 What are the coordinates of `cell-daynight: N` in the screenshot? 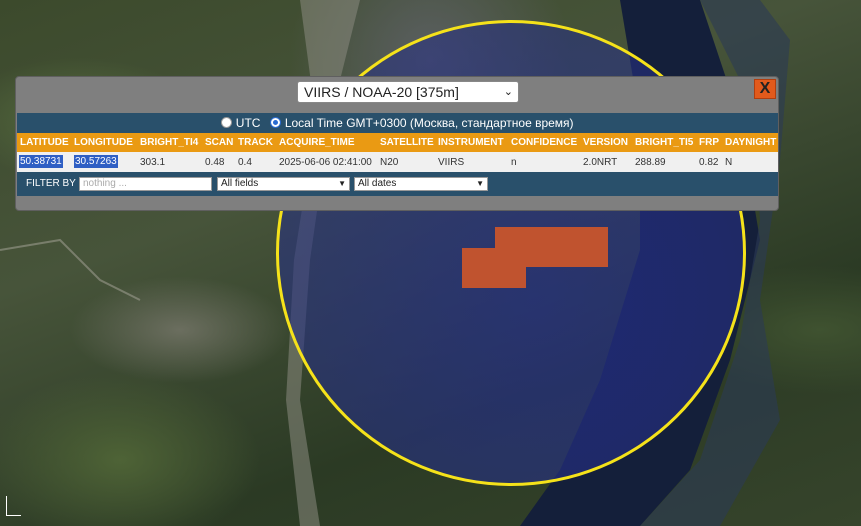 It's located at (729, 162).